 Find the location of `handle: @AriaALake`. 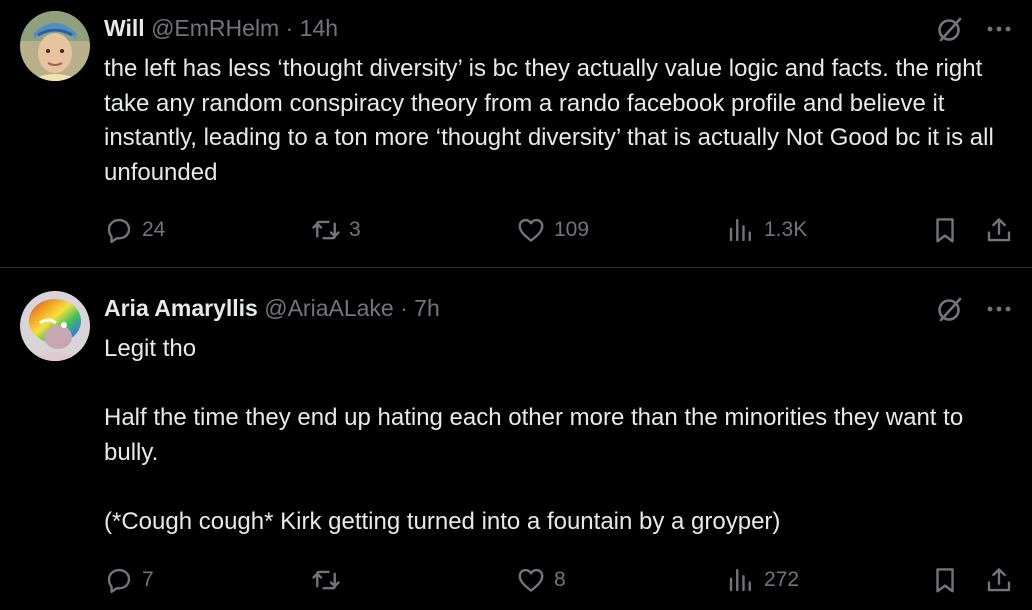

handle: @AriaALake is located at coordinates (328, 308).